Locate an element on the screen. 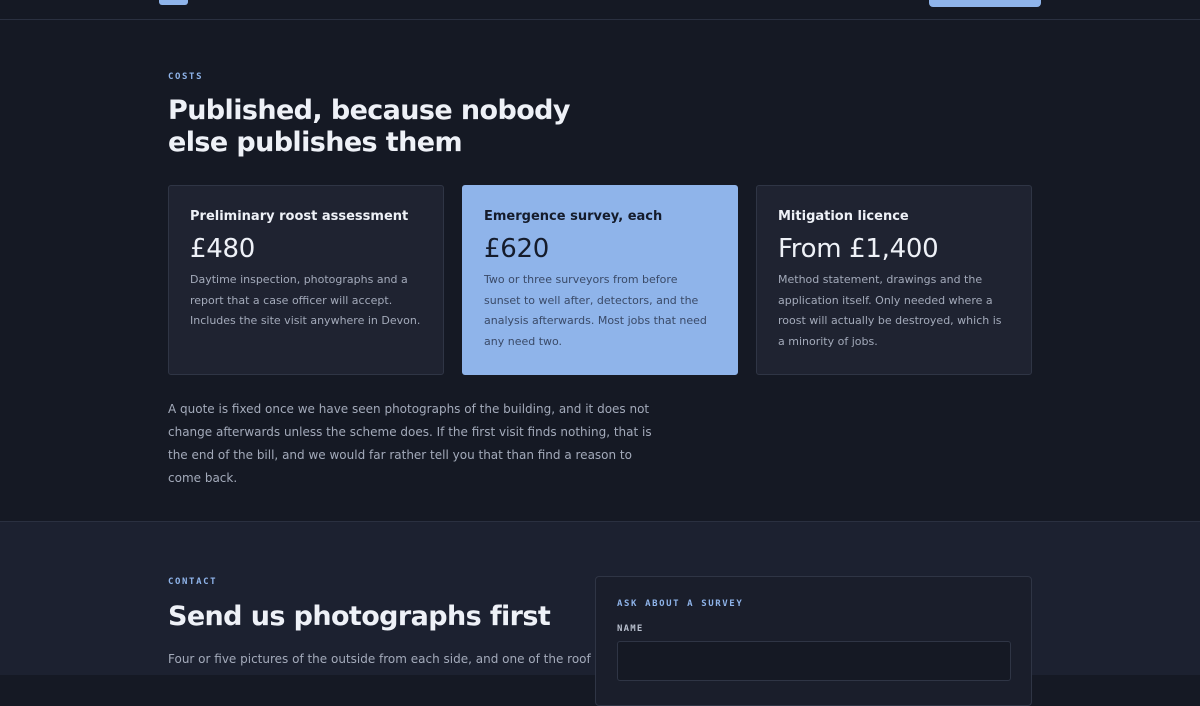 The width and height of the screenshot is (1200, 706). name-field is located at coordinates (814, 661).